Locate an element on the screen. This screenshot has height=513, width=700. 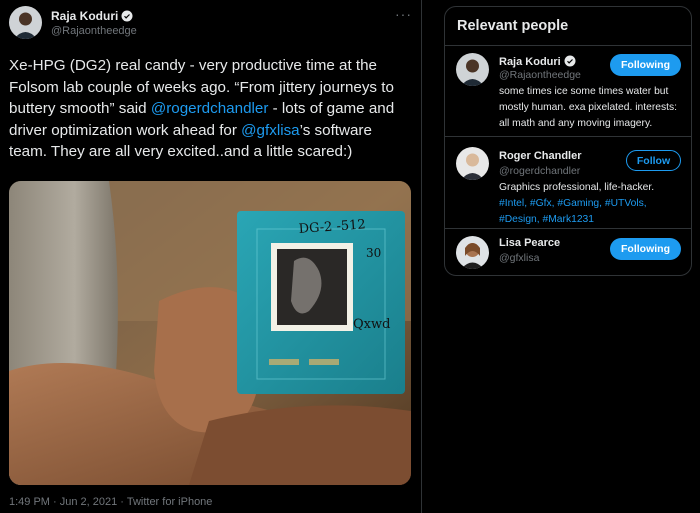
follow-button: Follow is located at coordinates (653, 160).